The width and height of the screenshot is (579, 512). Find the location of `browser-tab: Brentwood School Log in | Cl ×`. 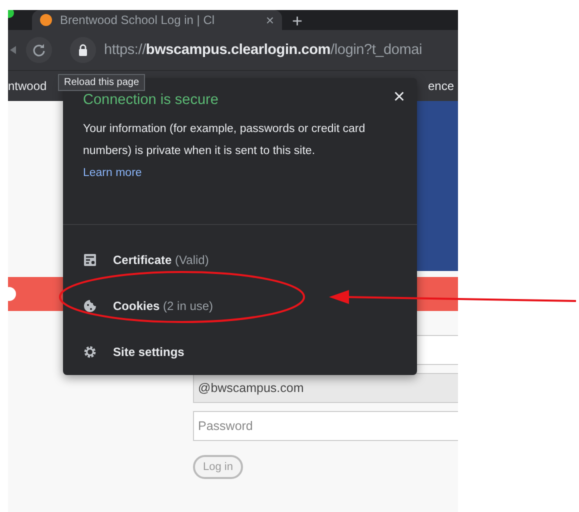

browser-tab: Brentwood School Log in | Cl × is located at coordinates (157, 20).